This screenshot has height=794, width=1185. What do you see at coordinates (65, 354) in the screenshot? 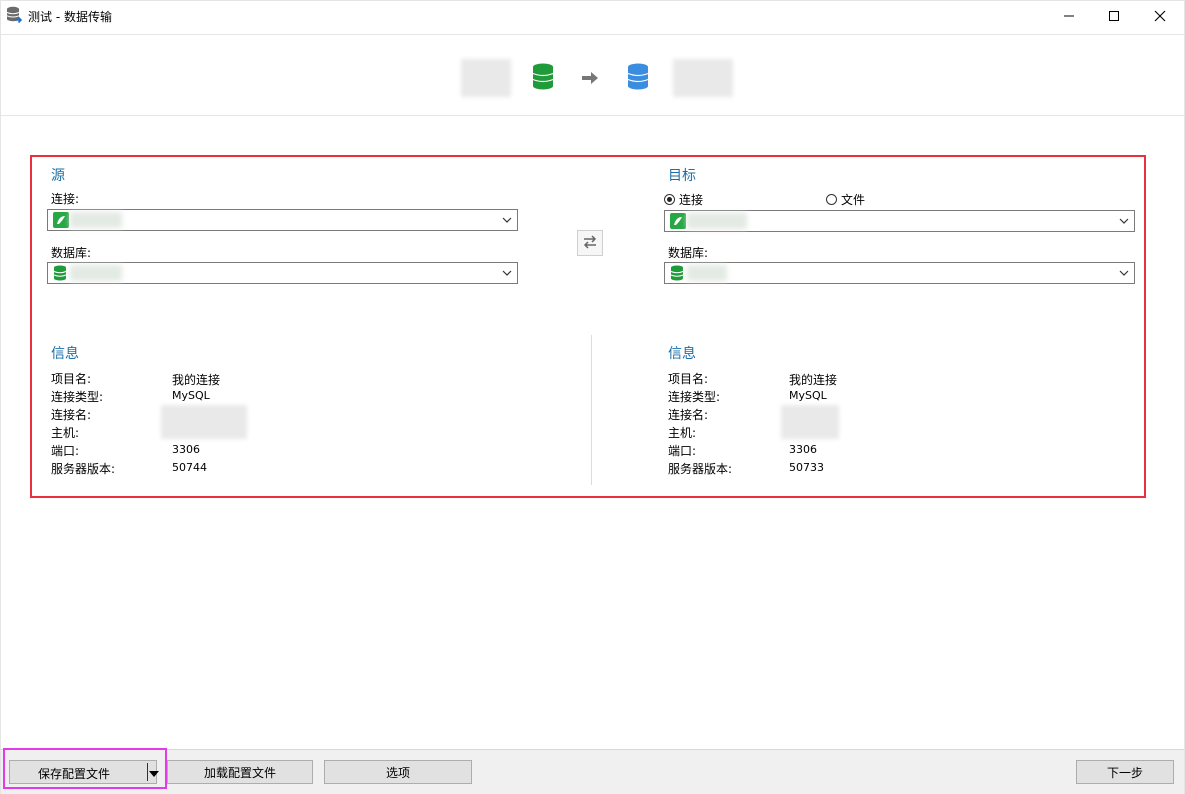
I see `source-info-heading: 信息` at bounding box center [65, 354].